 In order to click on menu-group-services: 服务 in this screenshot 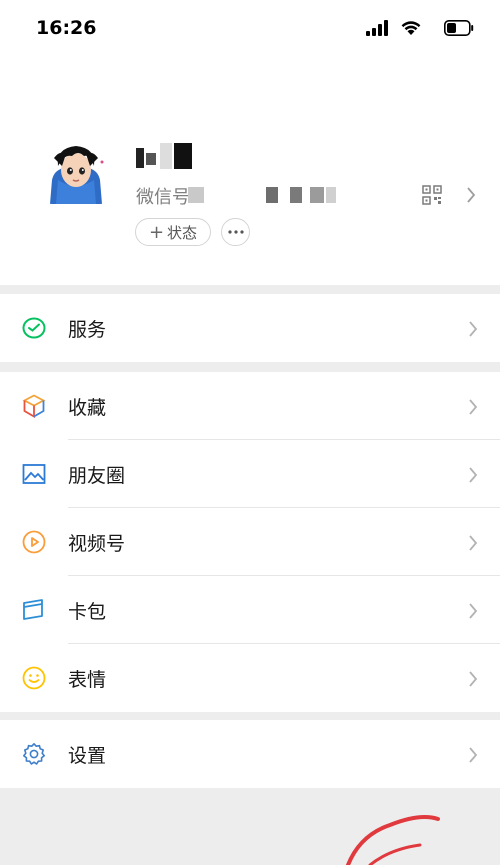, I will do `click(250, 328)`.